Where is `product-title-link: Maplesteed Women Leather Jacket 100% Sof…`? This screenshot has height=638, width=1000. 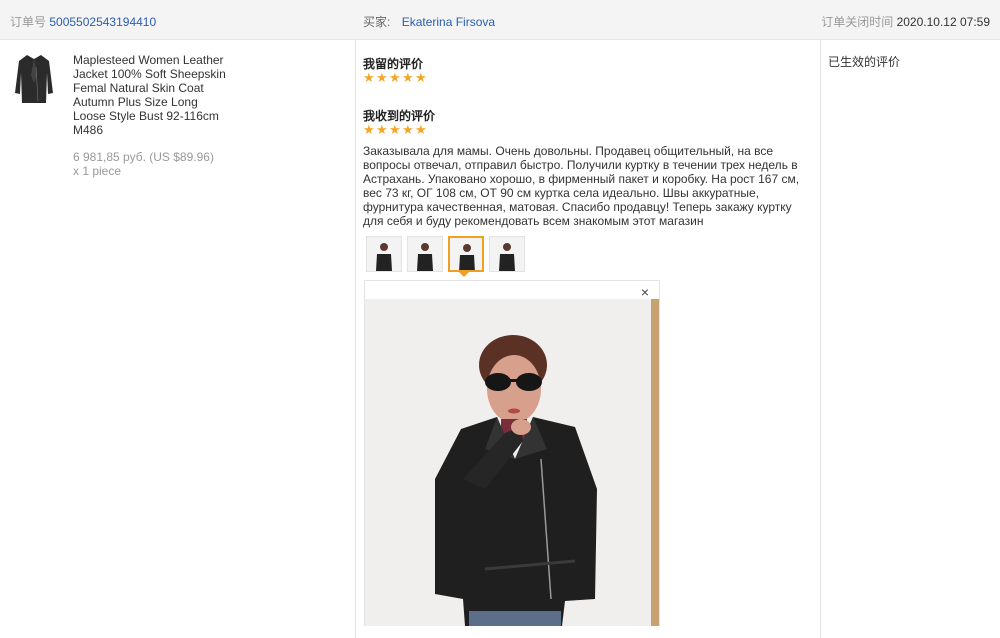
product-title-link: Maplesteed Women Leather Jacket 100% Sof… is located at coordinates (153, 95).